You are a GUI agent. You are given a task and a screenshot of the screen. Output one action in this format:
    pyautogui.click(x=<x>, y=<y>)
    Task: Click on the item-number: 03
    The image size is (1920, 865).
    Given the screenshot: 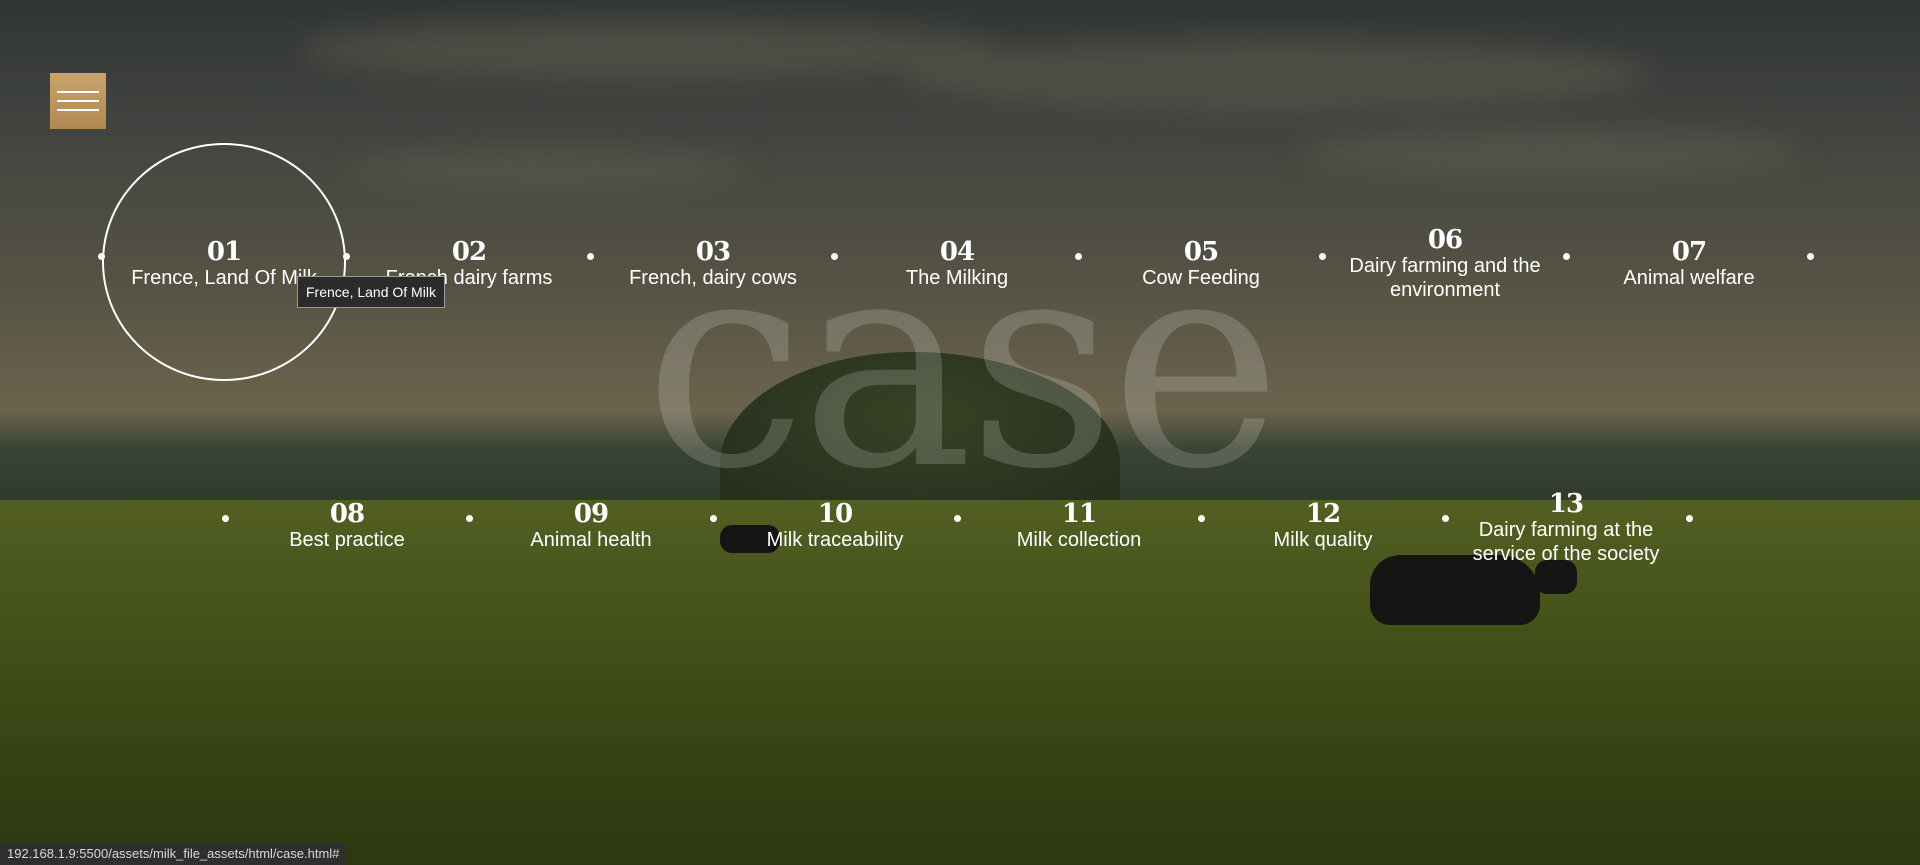 What is the action you would take?
    pyautogui.click(x=713, y=252)
    